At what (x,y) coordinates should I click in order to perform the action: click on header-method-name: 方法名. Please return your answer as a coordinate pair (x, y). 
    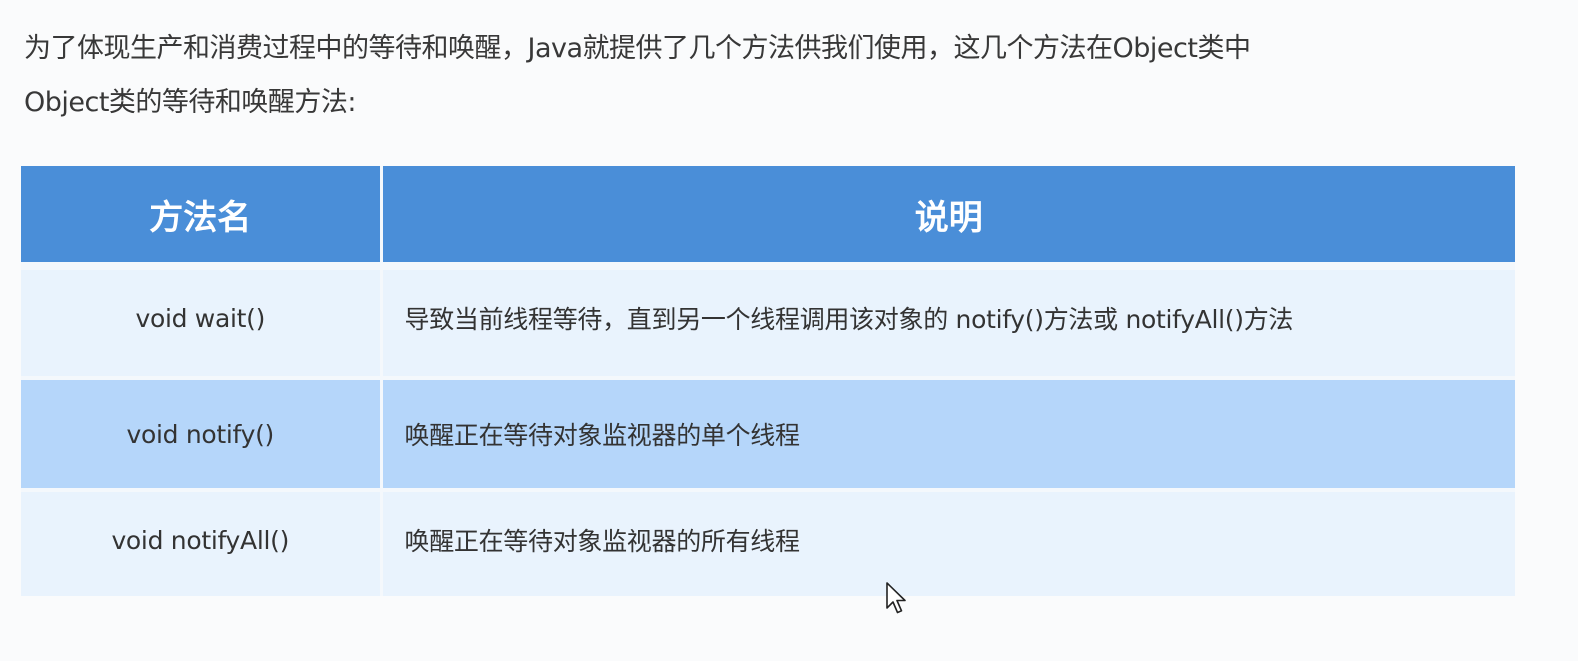
    Looking at the image, I should click on (202, 218).